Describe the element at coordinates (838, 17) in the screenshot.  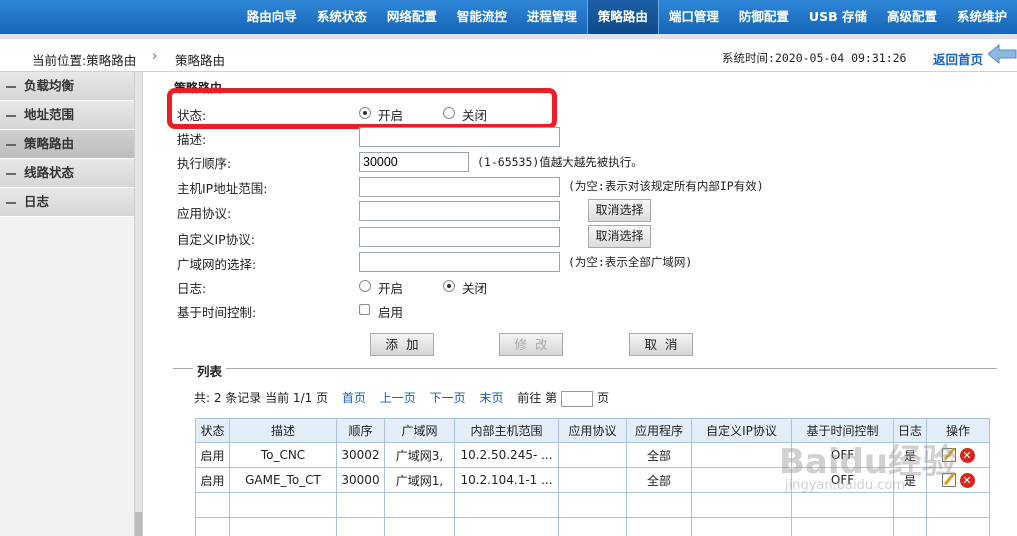
I see `nav-usb-storage: USB 存储` at that location.